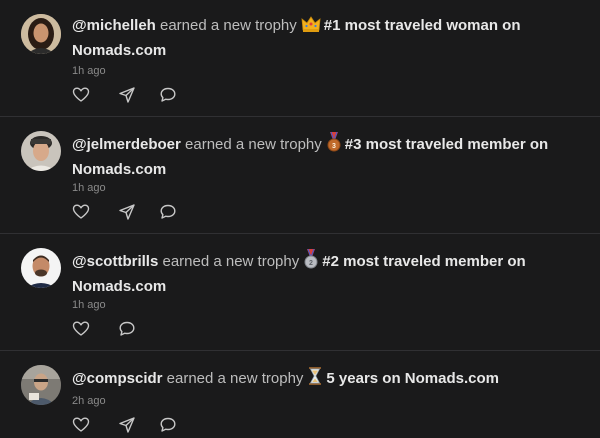  I want to click on svg-text: 2, so click(311, 263).